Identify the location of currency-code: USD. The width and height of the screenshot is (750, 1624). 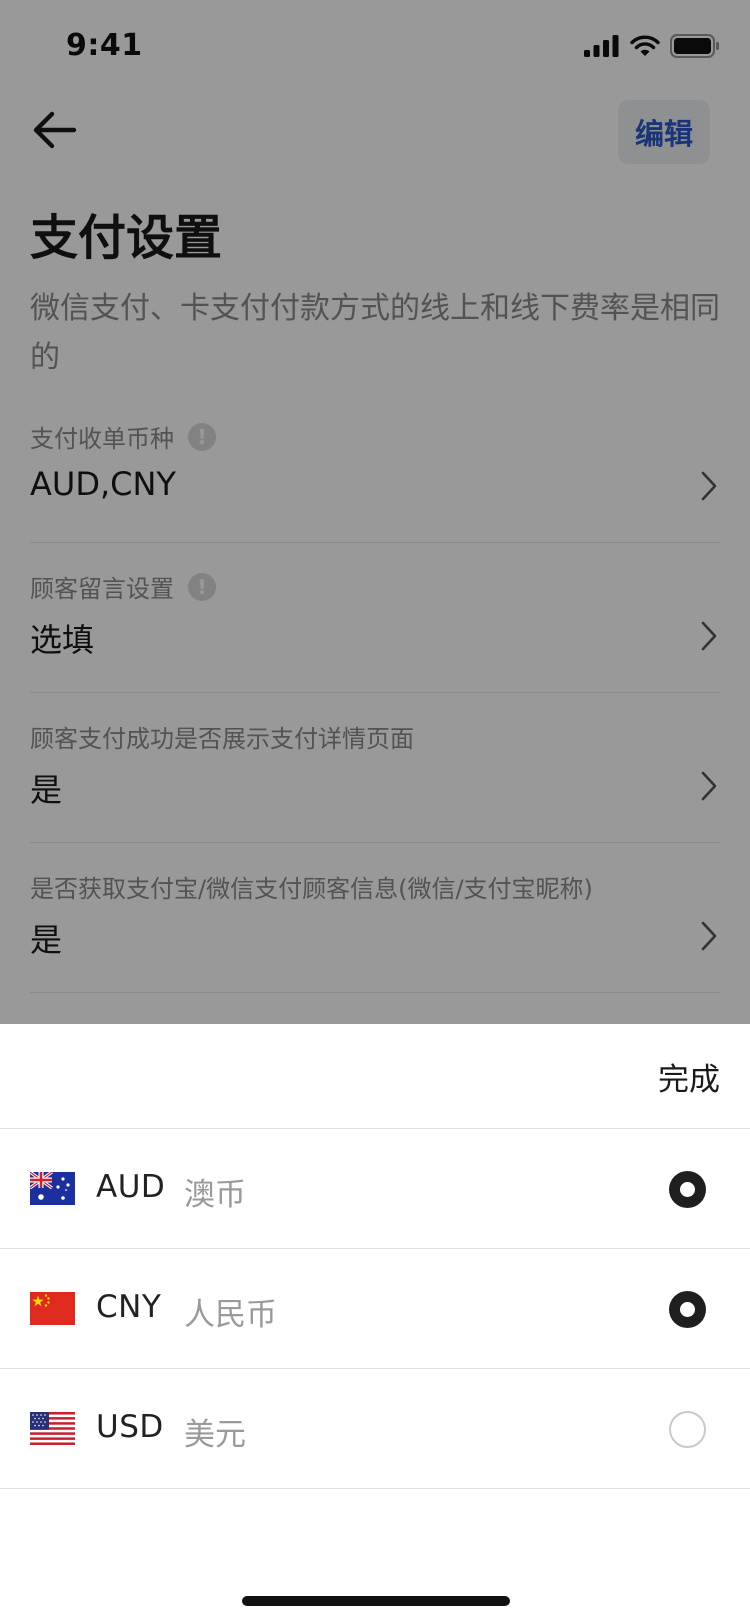
(130, 1427).